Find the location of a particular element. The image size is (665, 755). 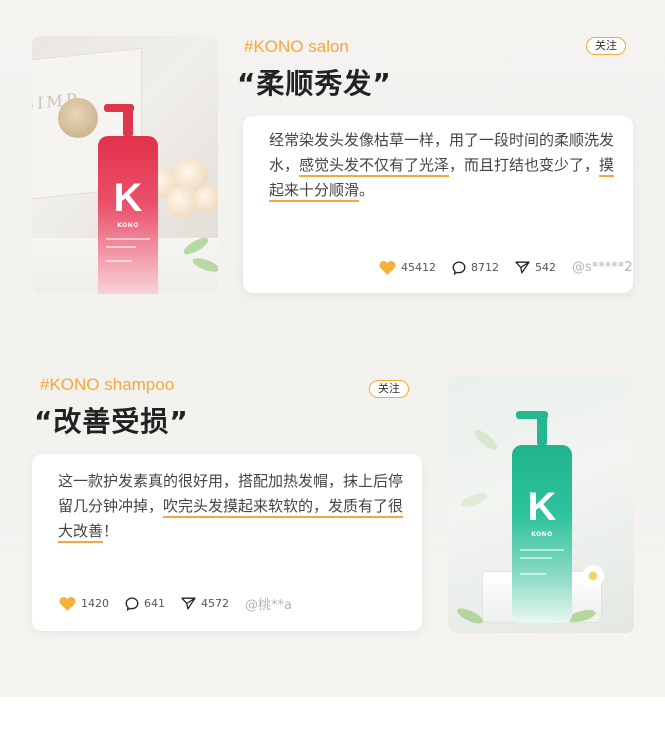

product-photo-green-bottle: K KONO is located at coordinates (541, 504).